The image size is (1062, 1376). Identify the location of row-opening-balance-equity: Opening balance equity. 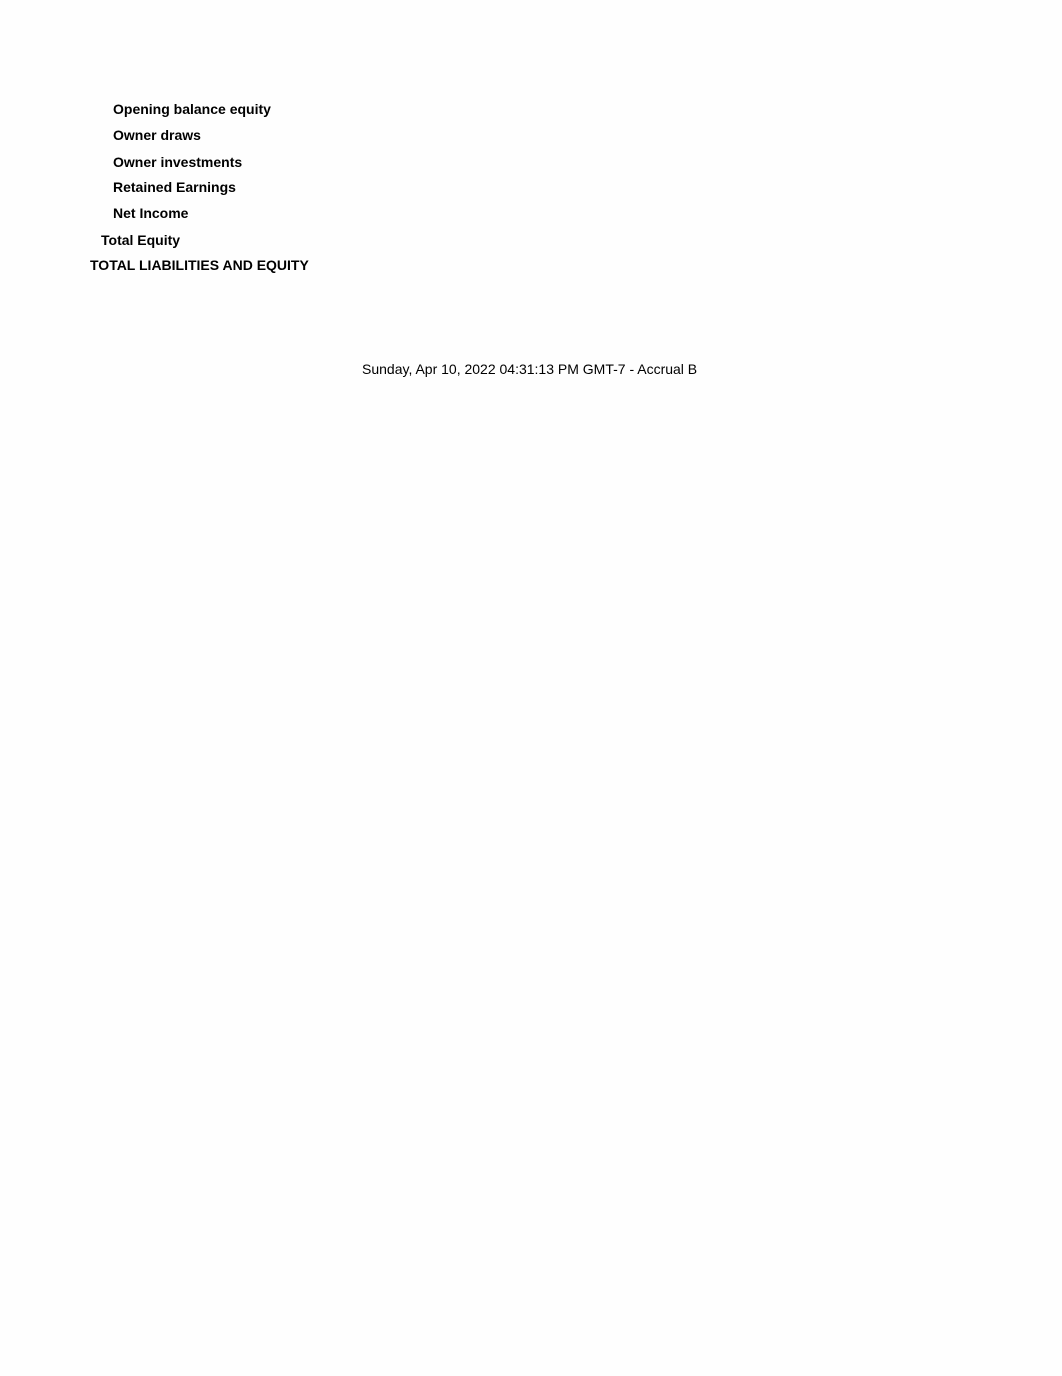
(192, 109).